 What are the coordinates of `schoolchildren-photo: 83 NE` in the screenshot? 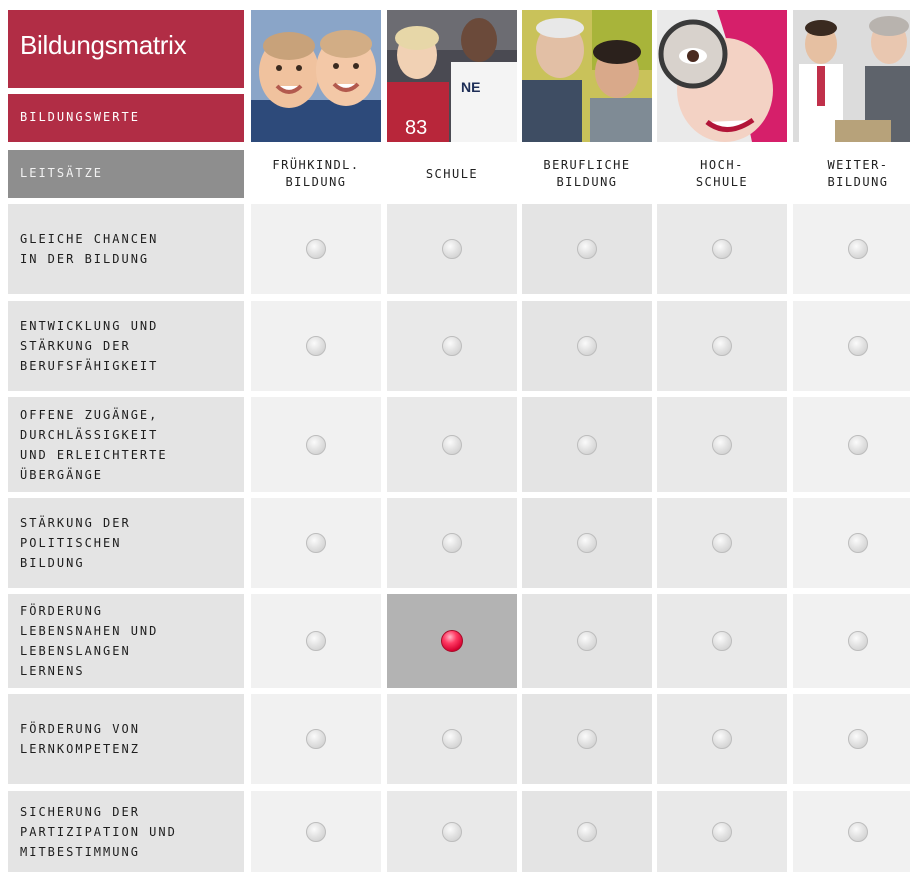 It's located at (452, 76).